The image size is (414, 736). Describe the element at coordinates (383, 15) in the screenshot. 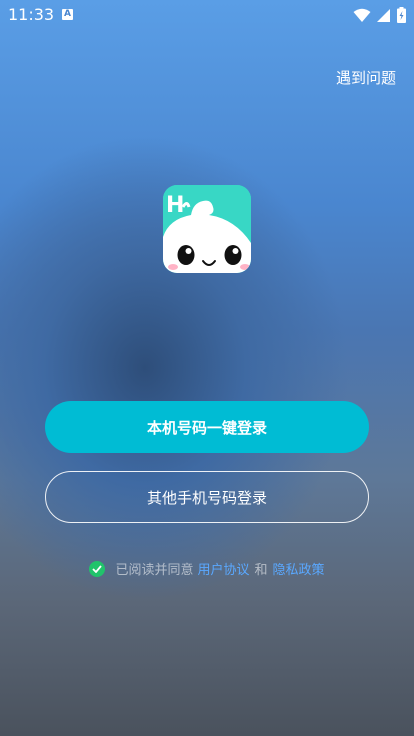

I see `signal-icon` at that location.